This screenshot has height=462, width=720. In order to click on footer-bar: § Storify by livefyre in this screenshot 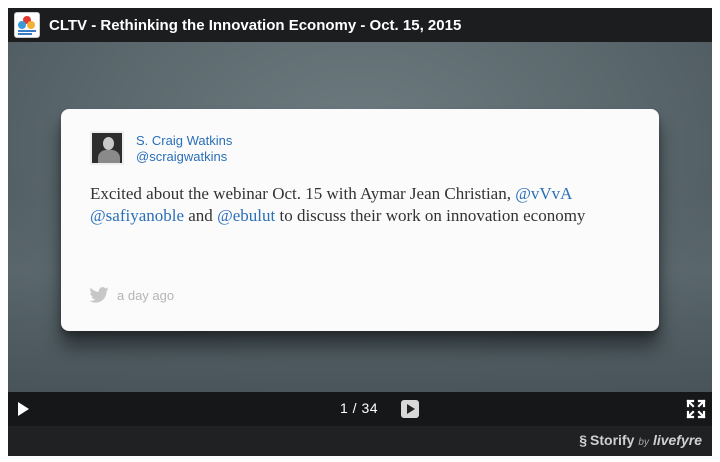, I will do `click(360, 441)`.